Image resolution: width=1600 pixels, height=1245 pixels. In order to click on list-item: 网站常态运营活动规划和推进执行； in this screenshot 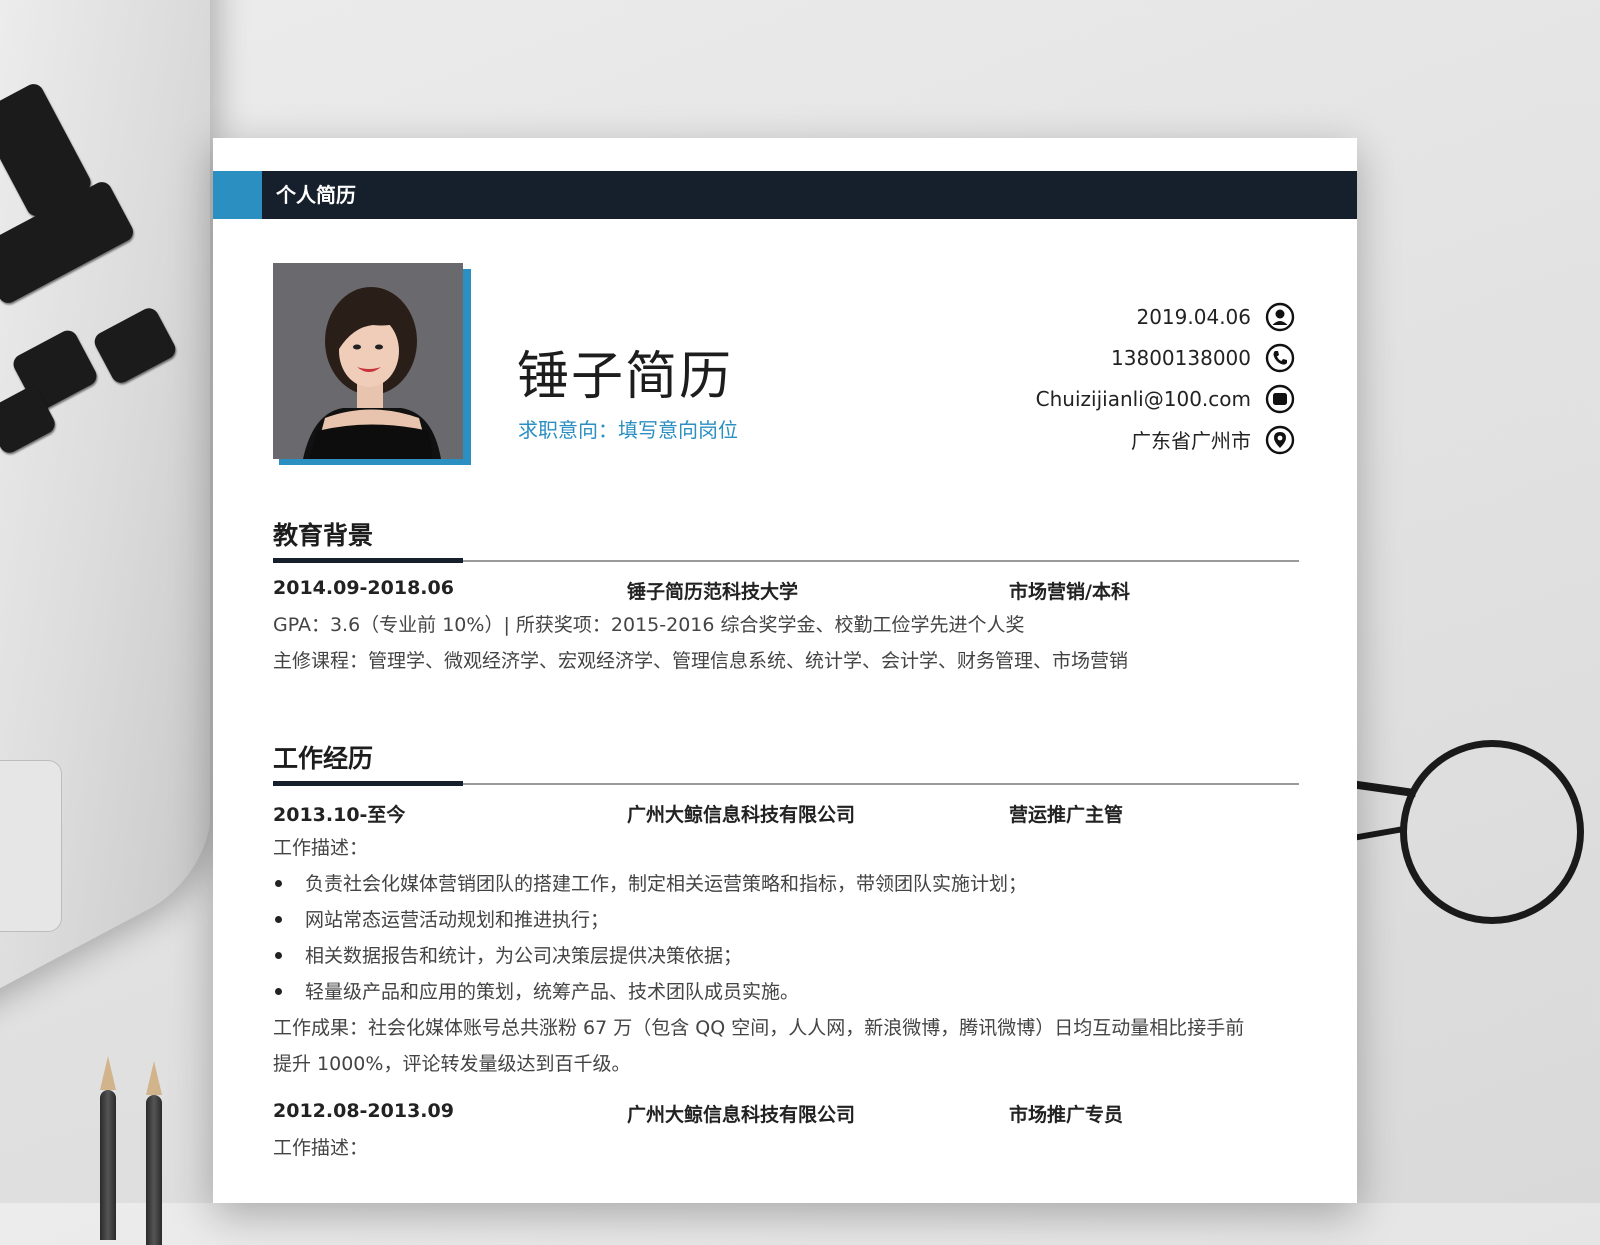, I will do `click(786, 920)`.